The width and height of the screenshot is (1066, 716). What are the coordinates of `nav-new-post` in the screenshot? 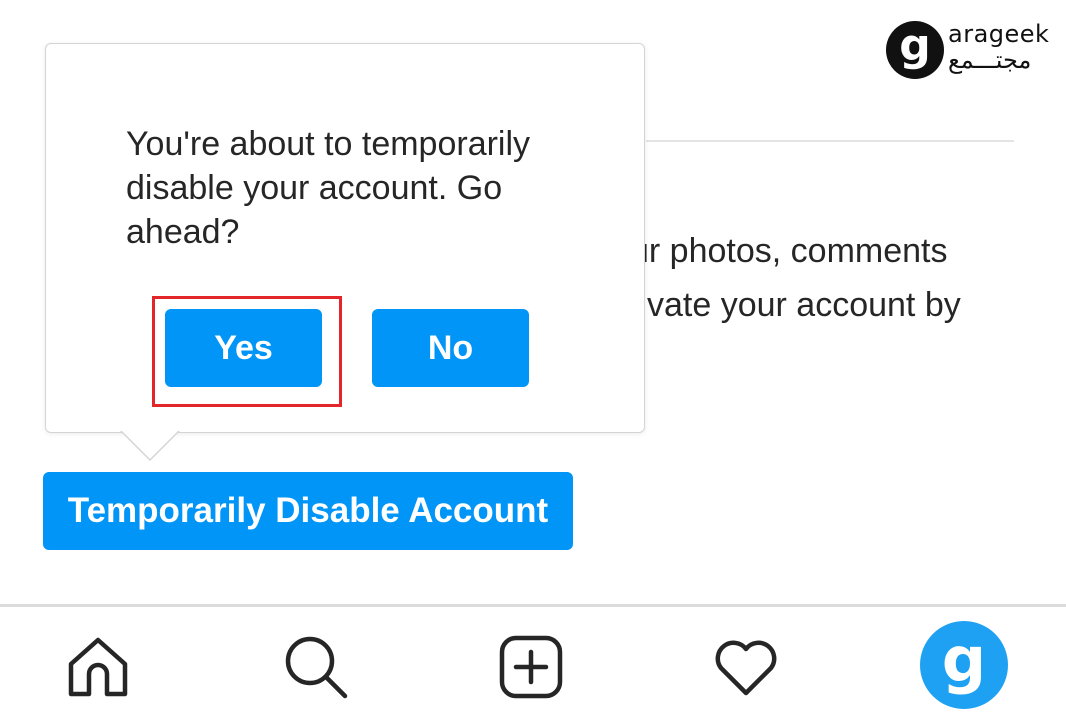 It's located at (531, 667).